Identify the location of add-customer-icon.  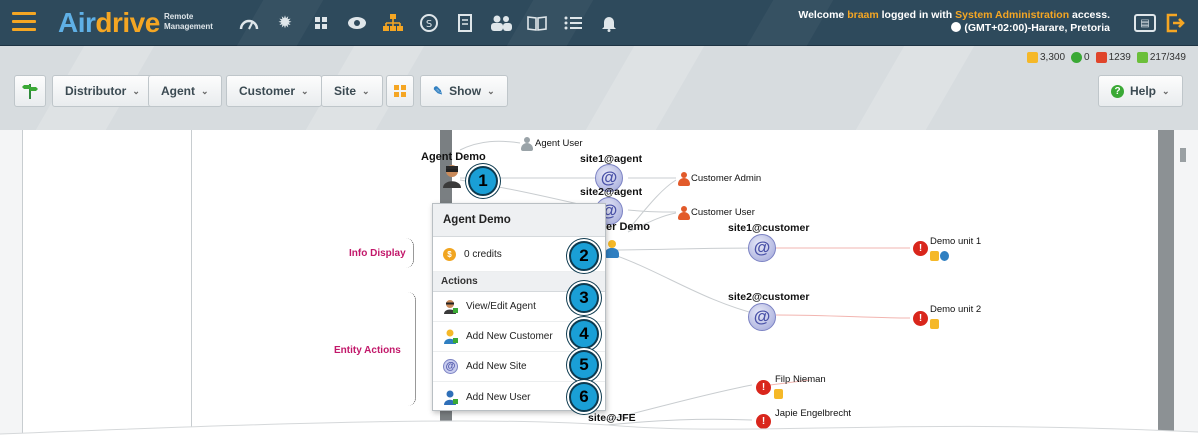
(450, 336).